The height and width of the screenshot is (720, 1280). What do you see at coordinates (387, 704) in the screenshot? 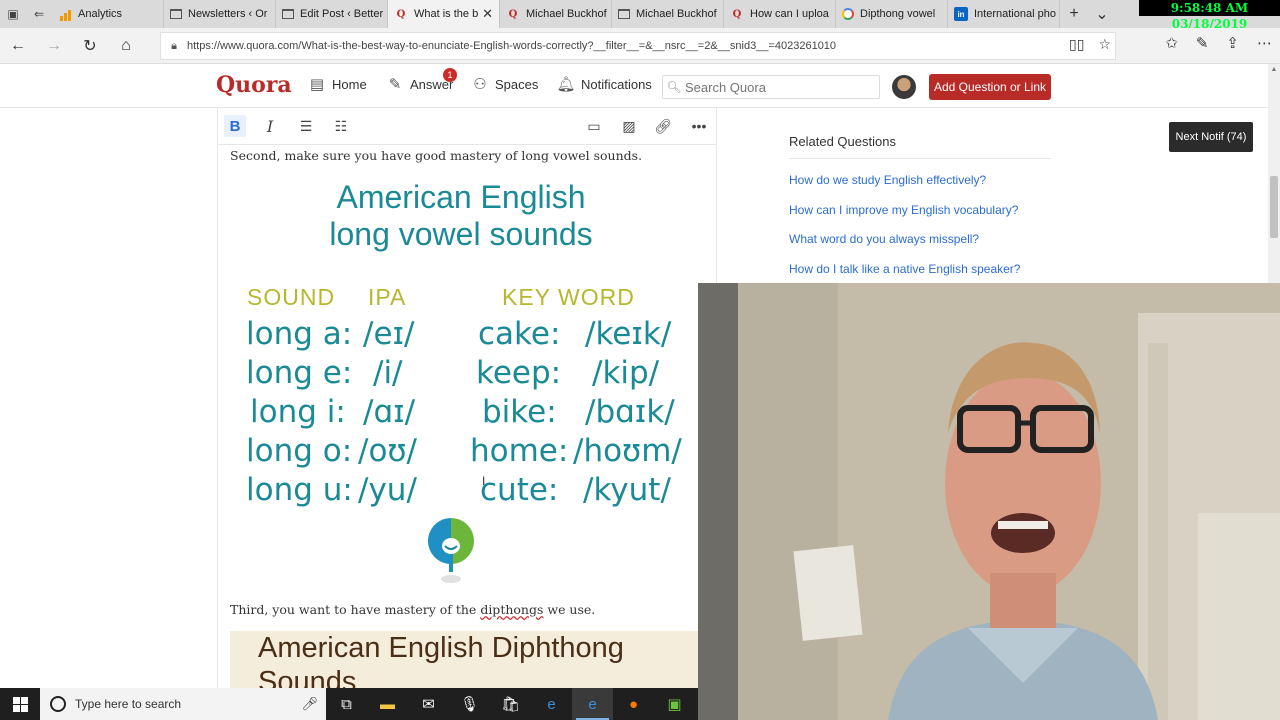
I see `file-explorer-icon: ▬` at bounding box center [387, 704].